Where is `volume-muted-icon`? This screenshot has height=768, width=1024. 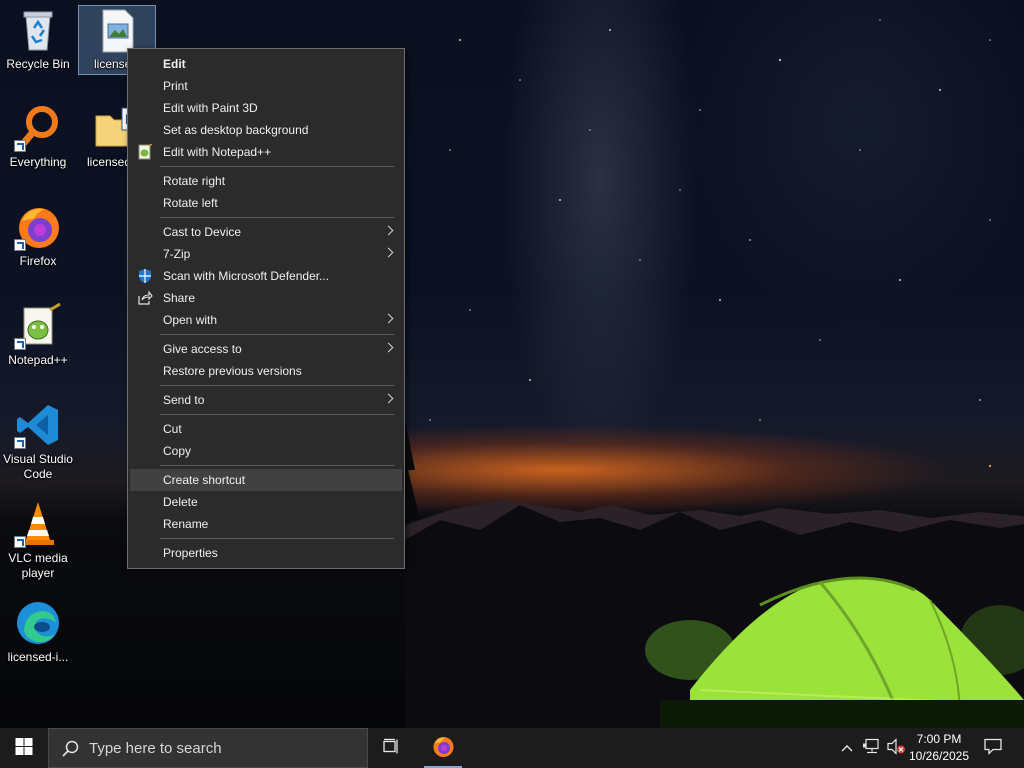
volume-muted-icon is located at coordinates (896, 748).